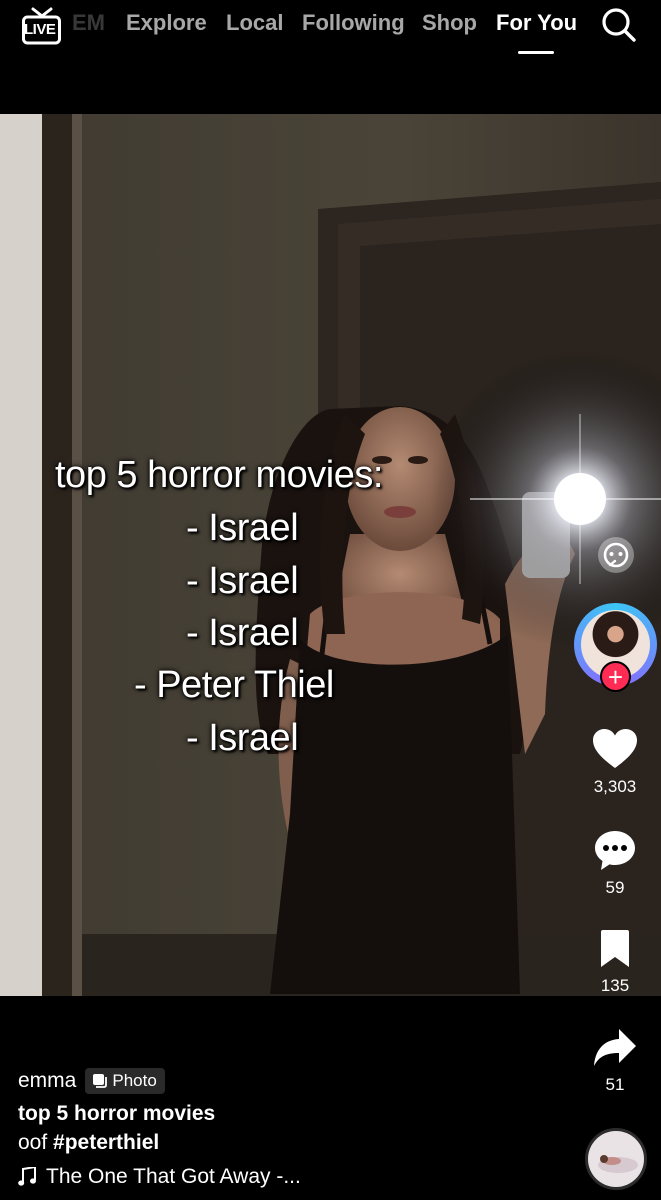 The image size is (661, 1200). Describe the element at coordinates (449, 23) in the screenshot. I see `nav-item-shop: Shop` at that location.